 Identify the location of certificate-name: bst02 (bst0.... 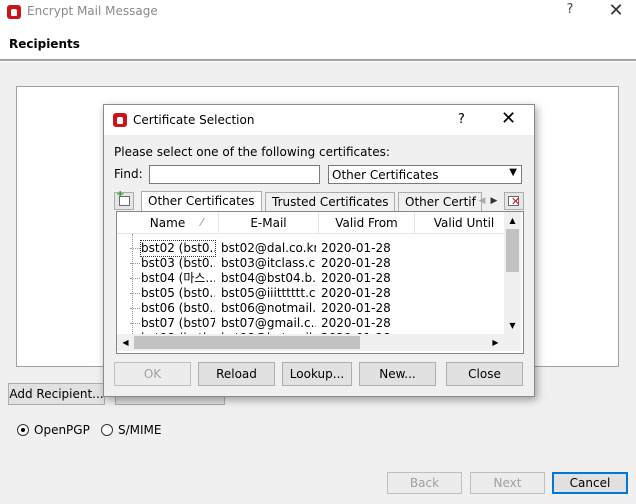
(178, 248).